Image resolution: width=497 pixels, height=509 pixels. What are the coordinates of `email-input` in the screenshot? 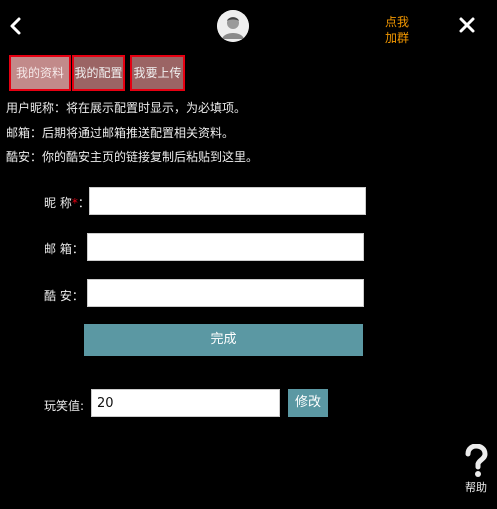 It's located at (225, 247).